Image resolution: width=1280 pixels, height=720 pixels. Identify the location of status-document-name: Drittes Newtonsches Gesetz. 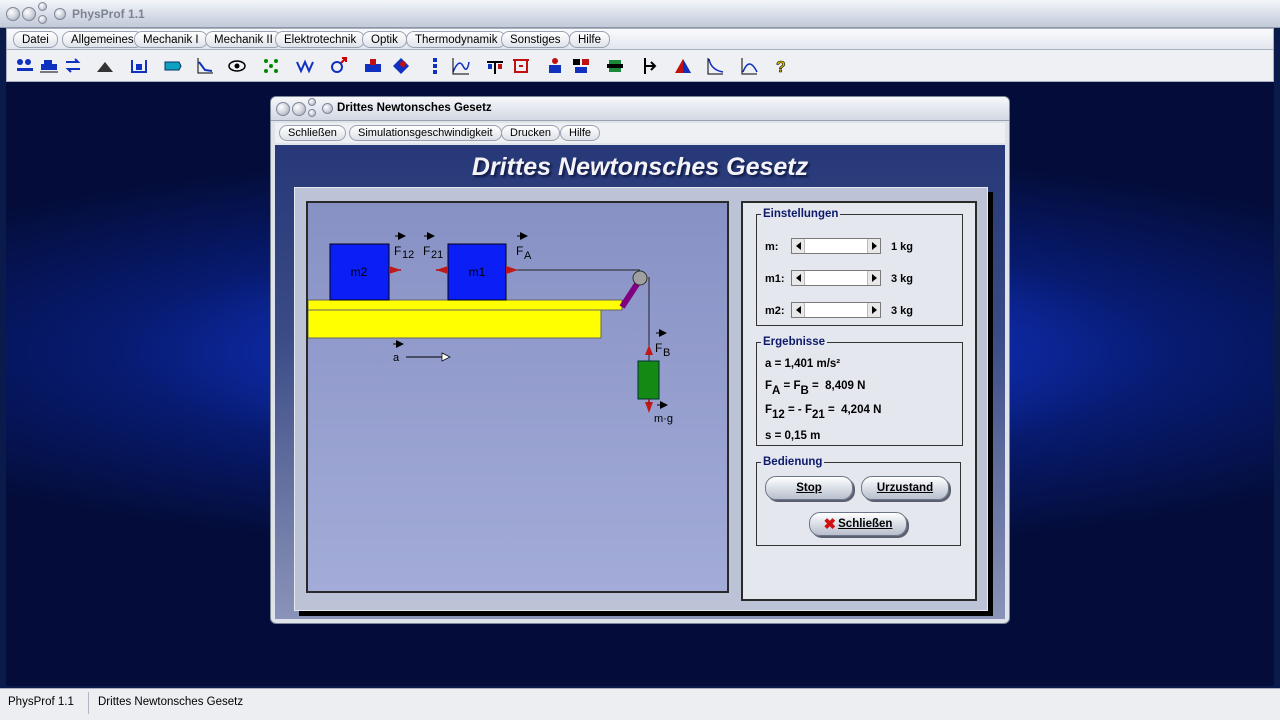
(171, 702).